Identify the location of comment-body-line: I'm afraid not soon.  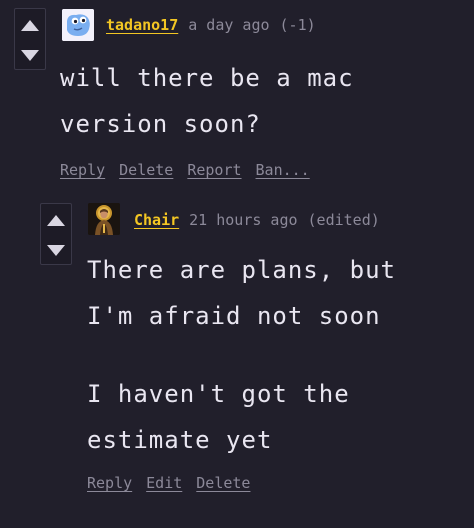
(234, 316).